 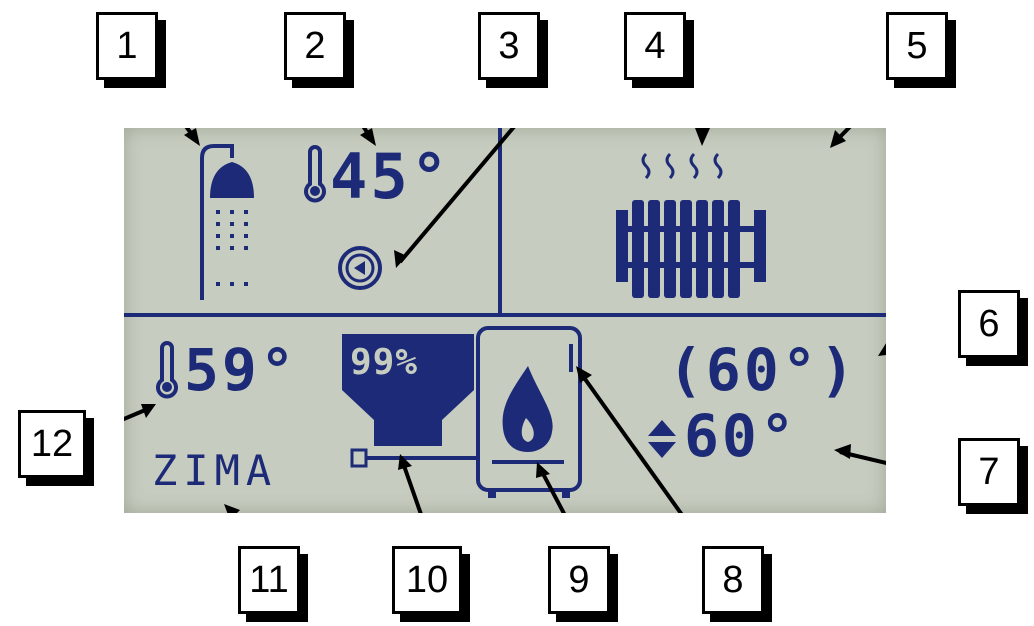 What do you see at coordinates (241, 370) in the screenshot?
I see `boiler-temperature: 59°` at bounding box center [241, 370].